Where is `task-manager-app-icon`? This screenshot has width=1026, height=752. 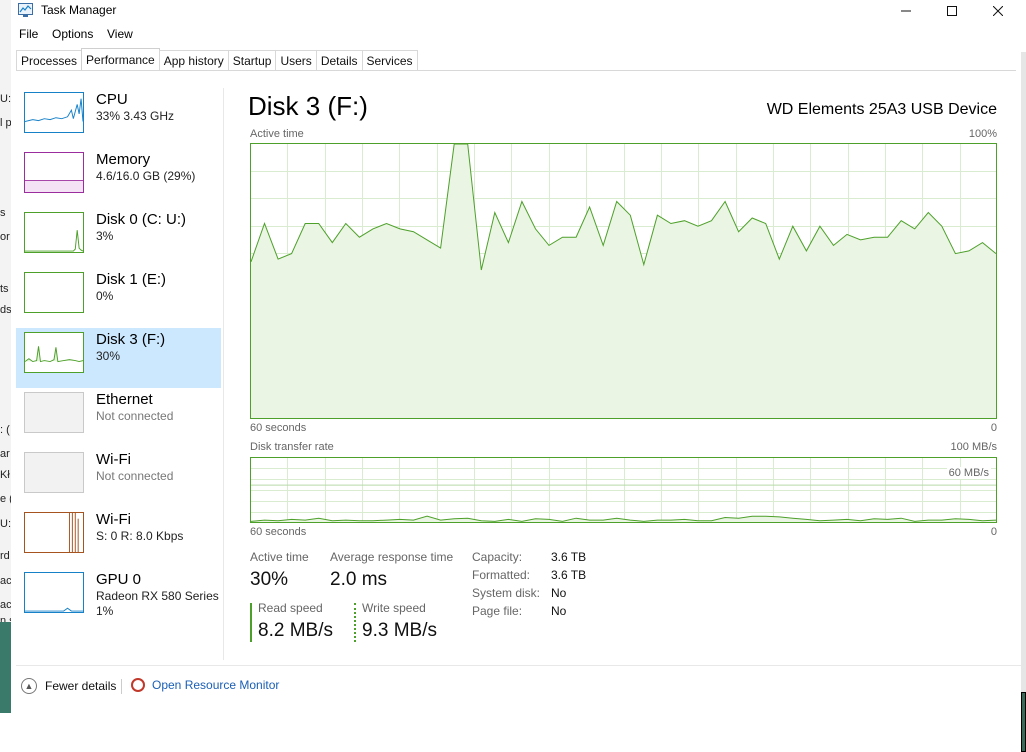 task-manager-app-icon is located at coordinates (25, 10).